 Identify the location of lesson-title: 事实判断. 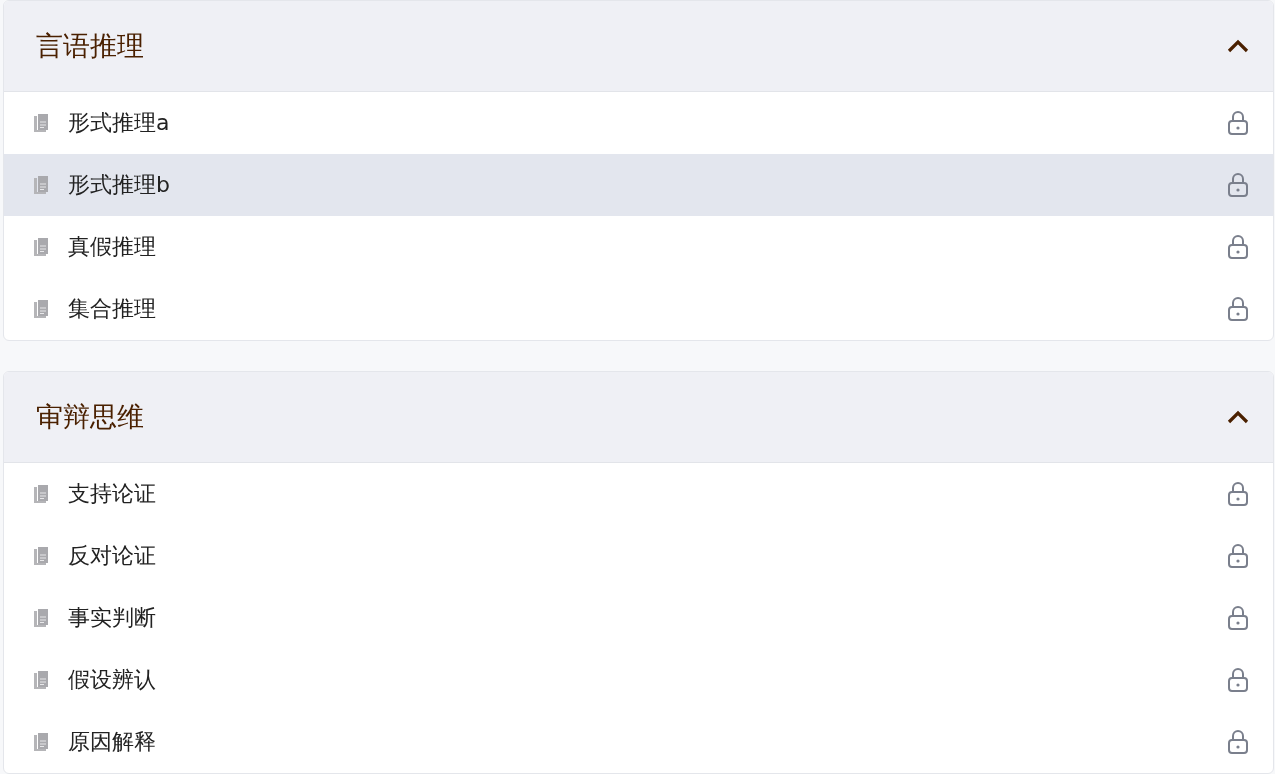
(112, 618).